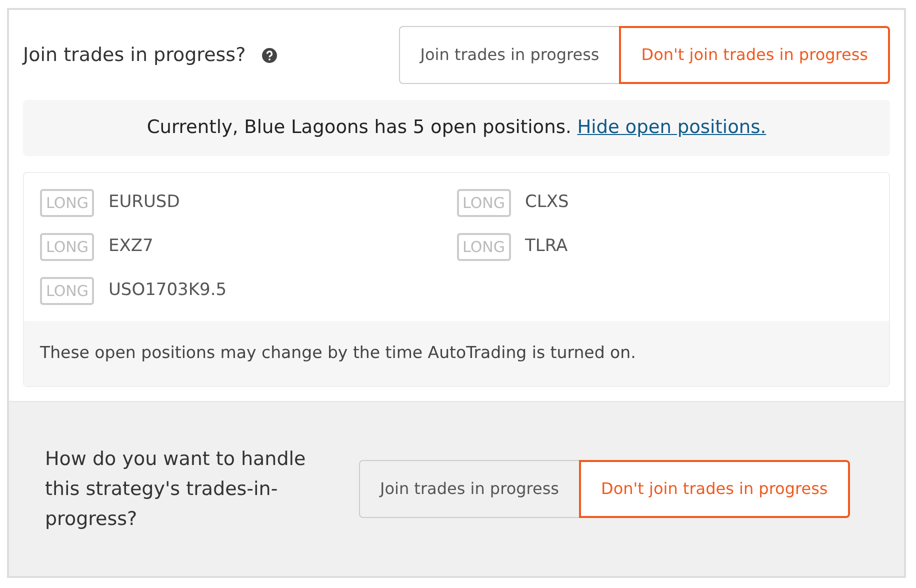 Image resolution: width=916 pixels, height=588 pixels. What do you see at coordinates (671, 127) in the screenshot?
I see `hide-positions-link: Hide open positions.` at bounding box center [671, 127].